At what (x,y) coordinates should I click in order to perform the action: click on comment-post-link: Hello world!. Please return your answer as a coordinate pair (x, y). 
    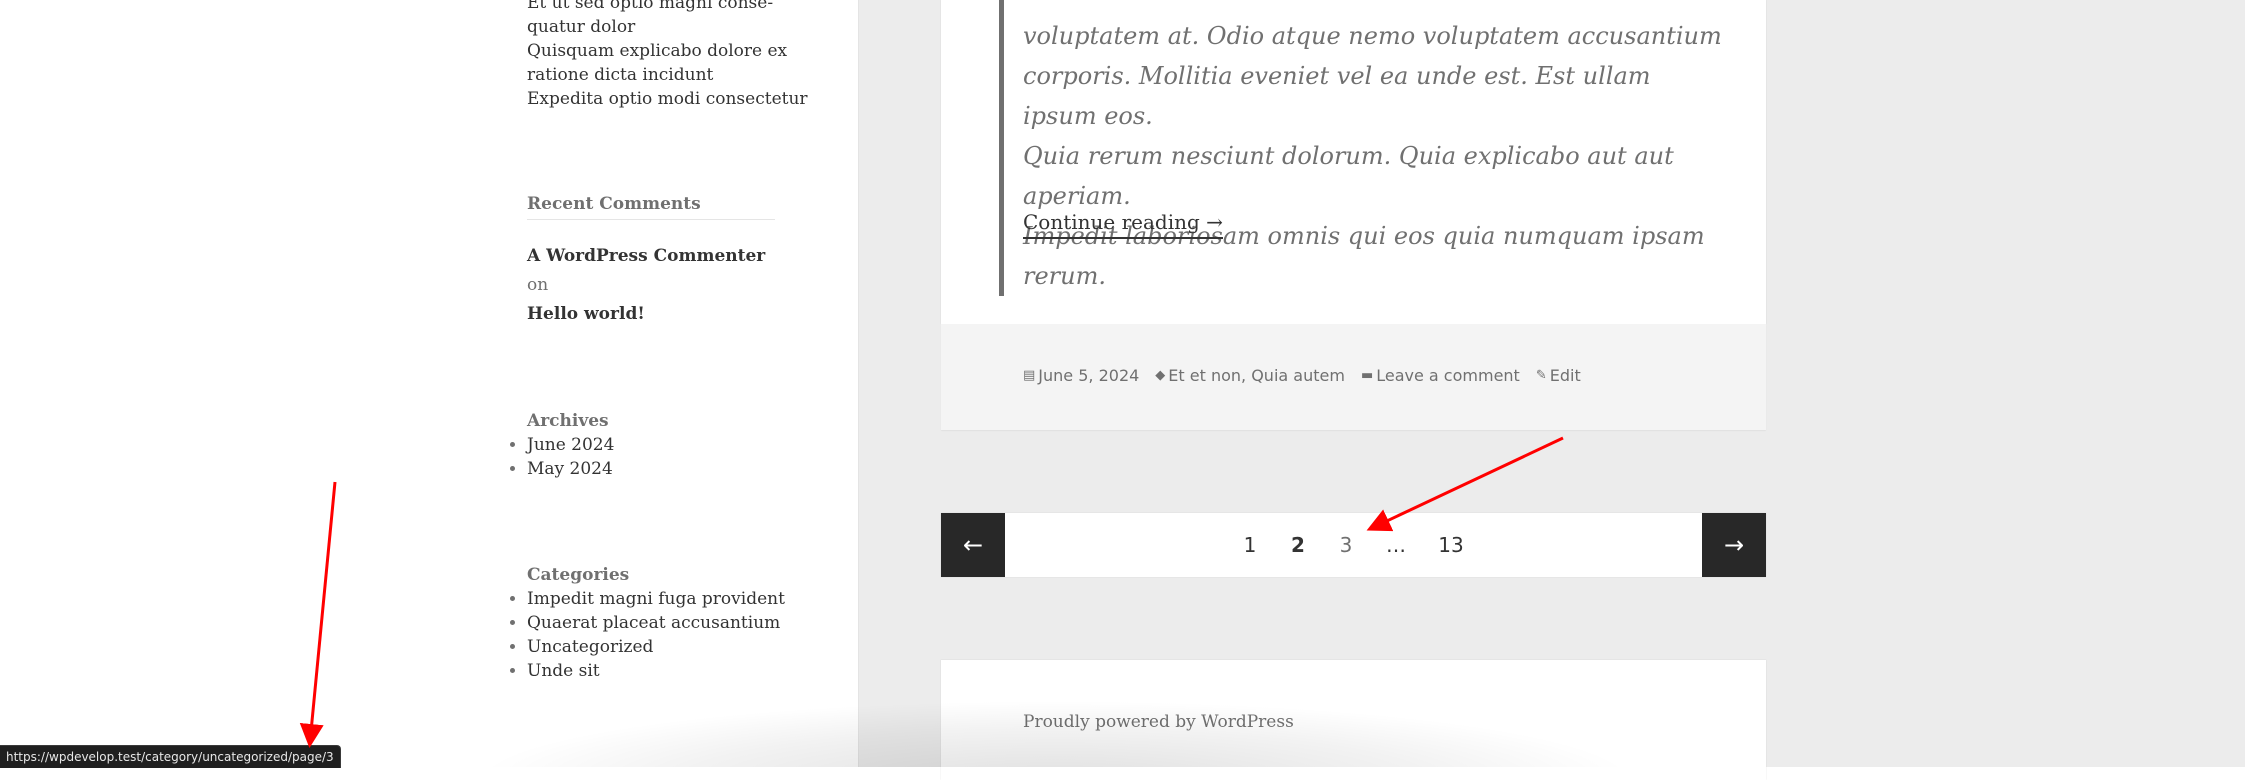
    Looking at the image, I should click on (586, 314).